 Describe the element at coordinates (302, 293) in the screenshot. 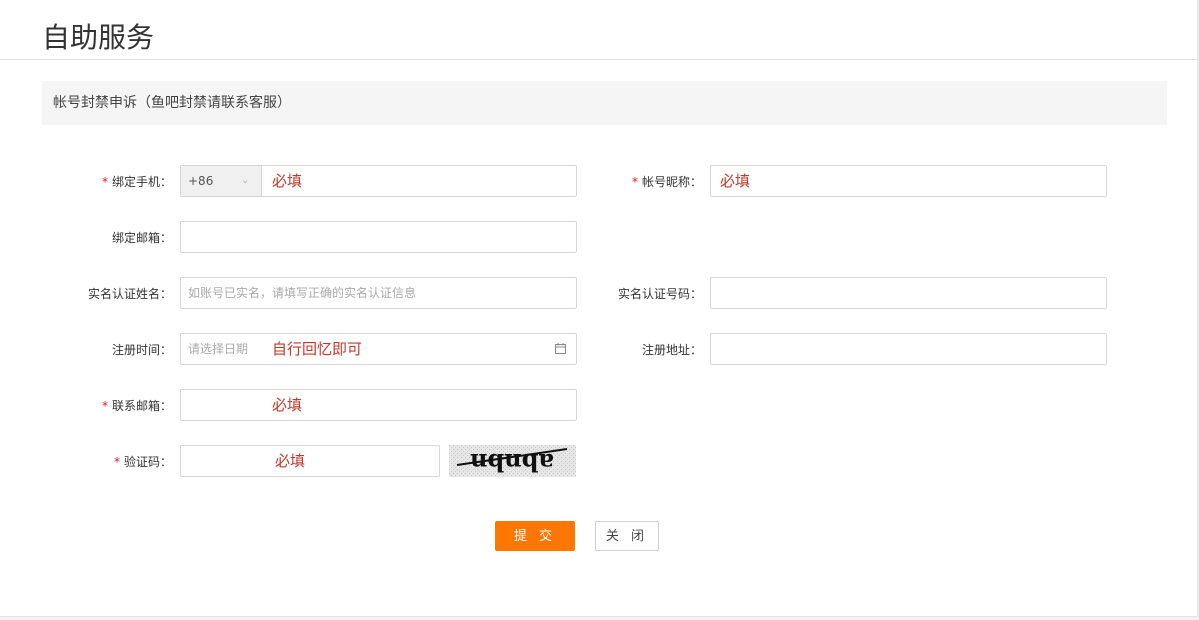

I see `real-name-placeholder: 如账号已实名，请填写正确的实名认证信息` at that location.